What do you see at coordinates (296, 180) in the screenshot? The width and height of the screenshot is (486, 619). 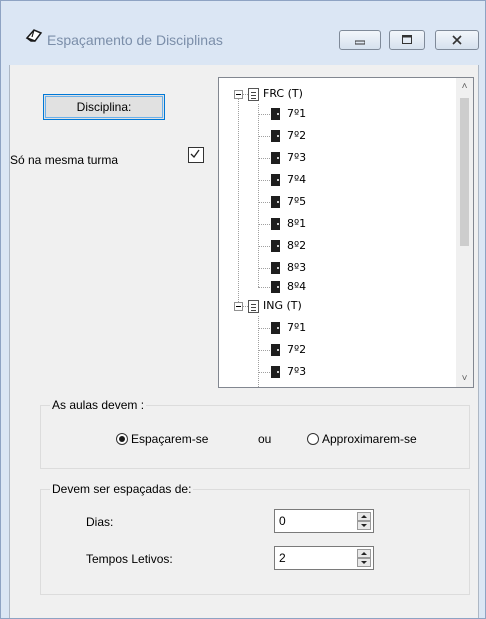 I see `tree-item-label: 7º4` at bounding box center [296, 180].